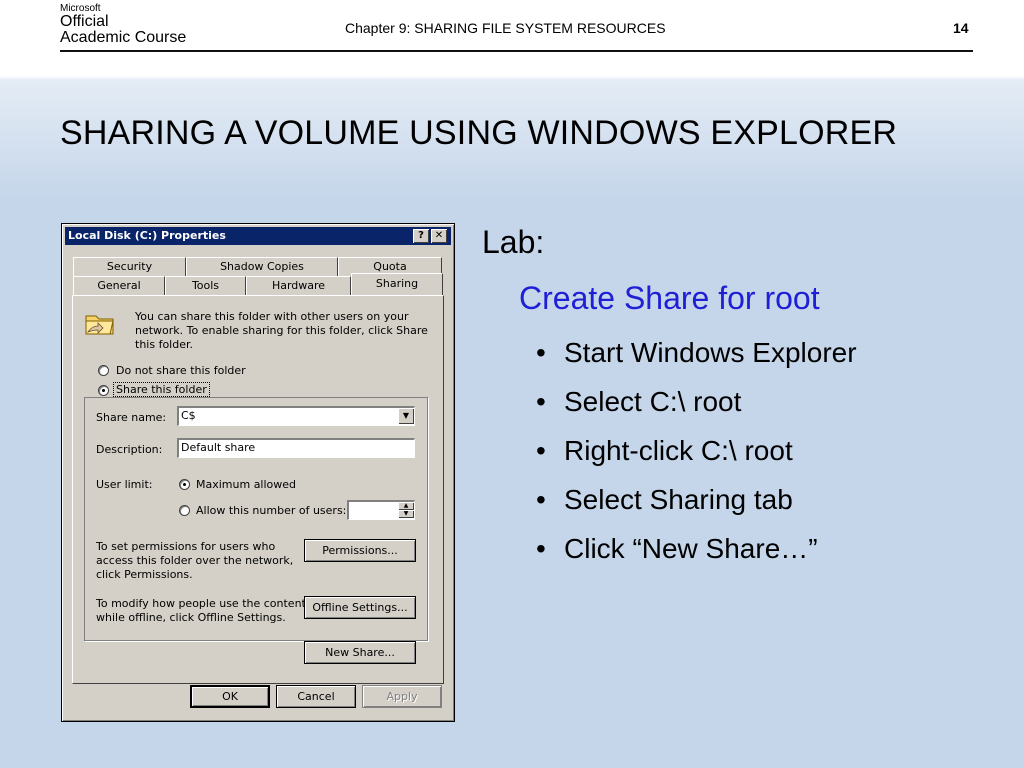 This screenshot has width=1024, height=768. I want to click on share-name-label: Share name:, so click(131, 417).